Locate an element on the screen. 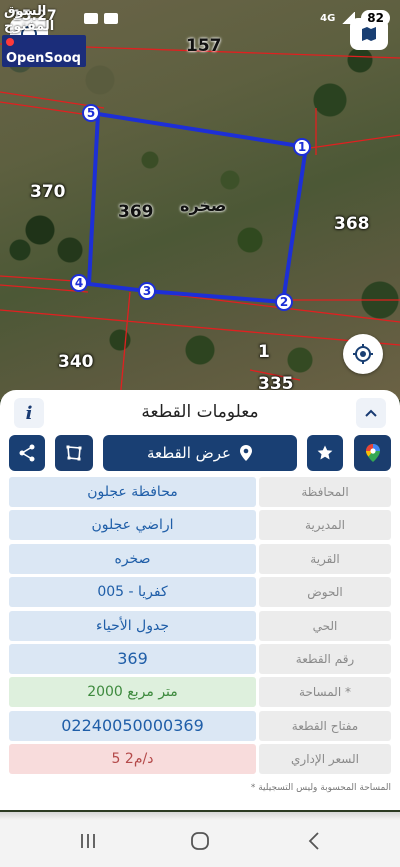  parcel-label-369: 369 is located at coordinates (136, 212).